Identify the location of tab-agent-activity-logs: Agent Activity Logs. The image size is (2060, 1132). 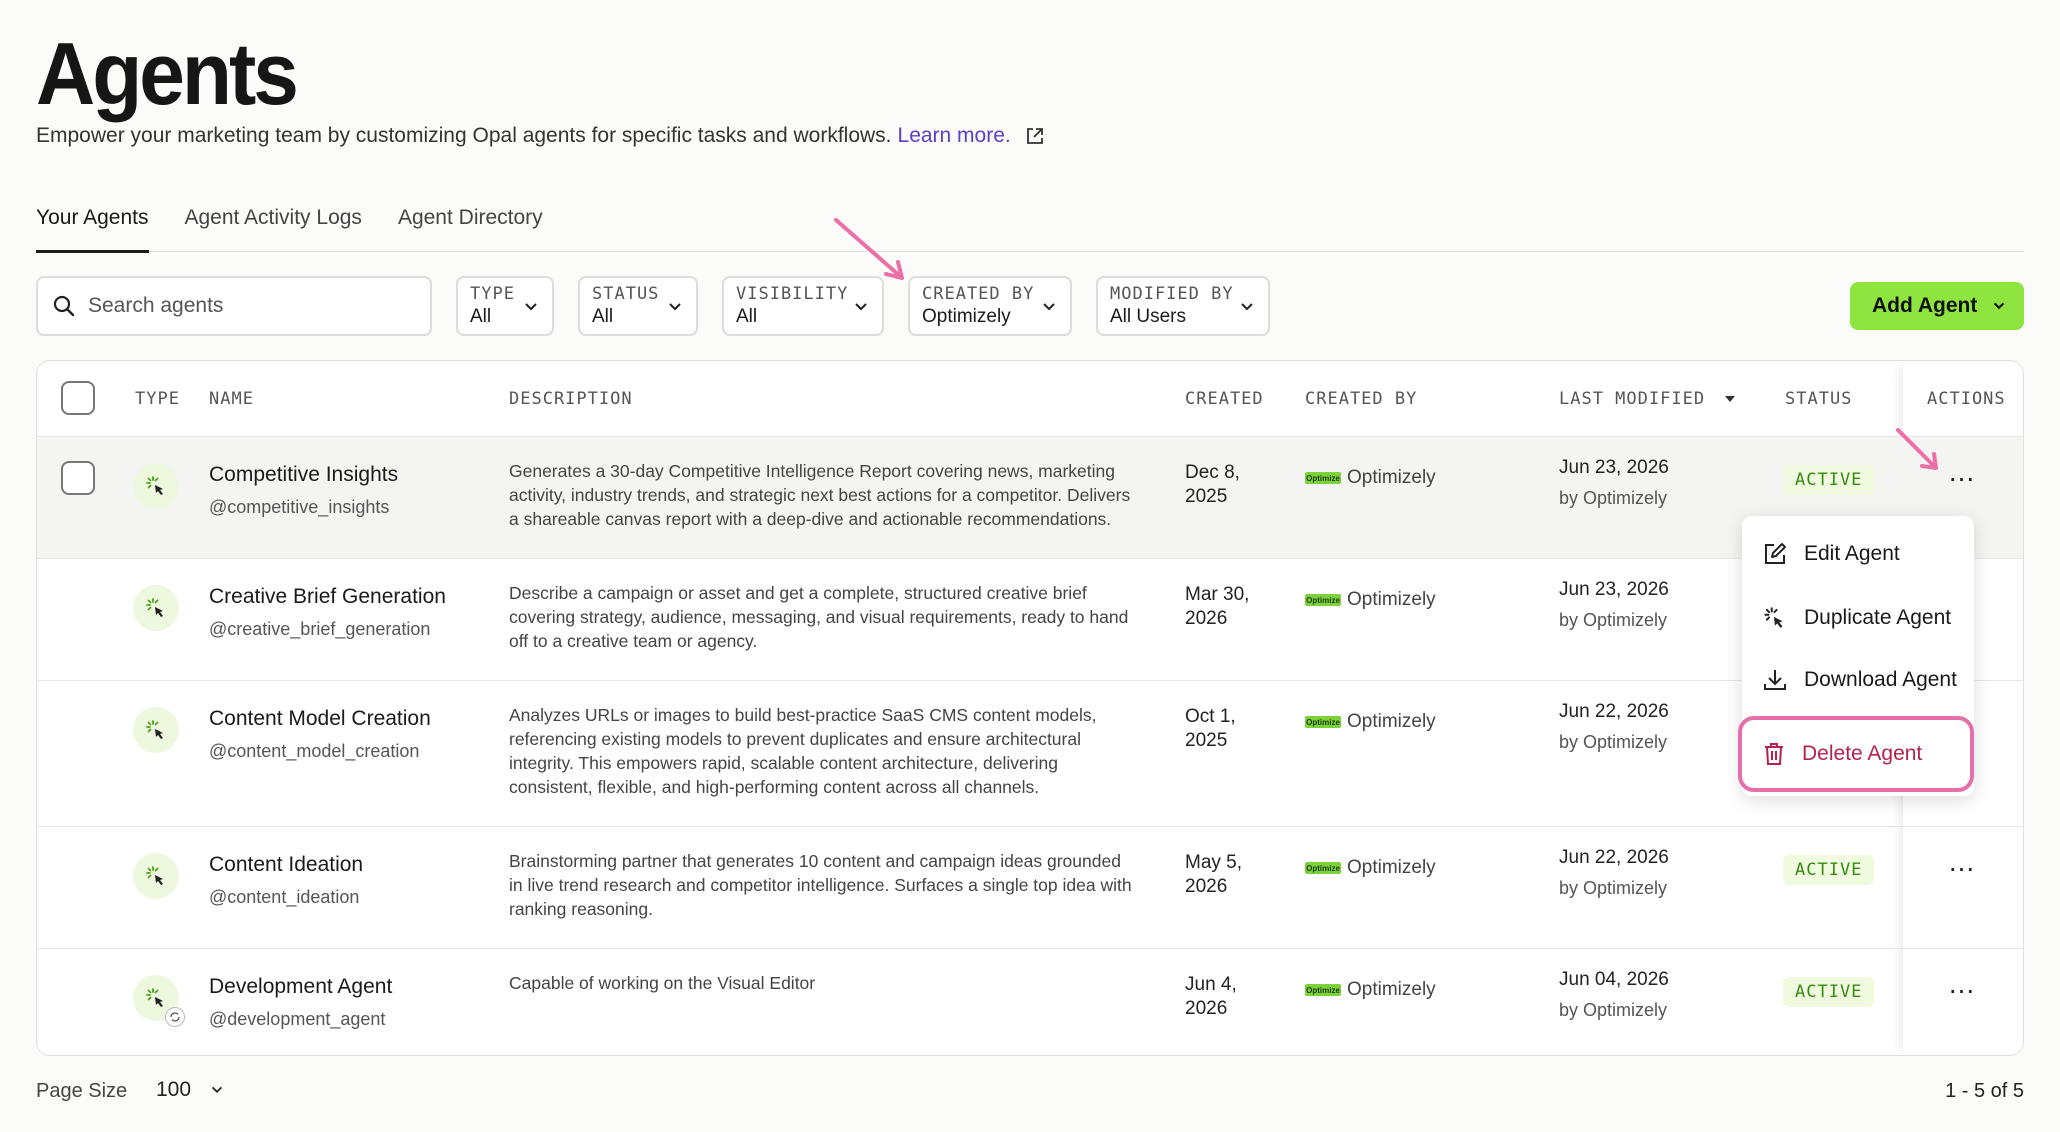
(273, 228).